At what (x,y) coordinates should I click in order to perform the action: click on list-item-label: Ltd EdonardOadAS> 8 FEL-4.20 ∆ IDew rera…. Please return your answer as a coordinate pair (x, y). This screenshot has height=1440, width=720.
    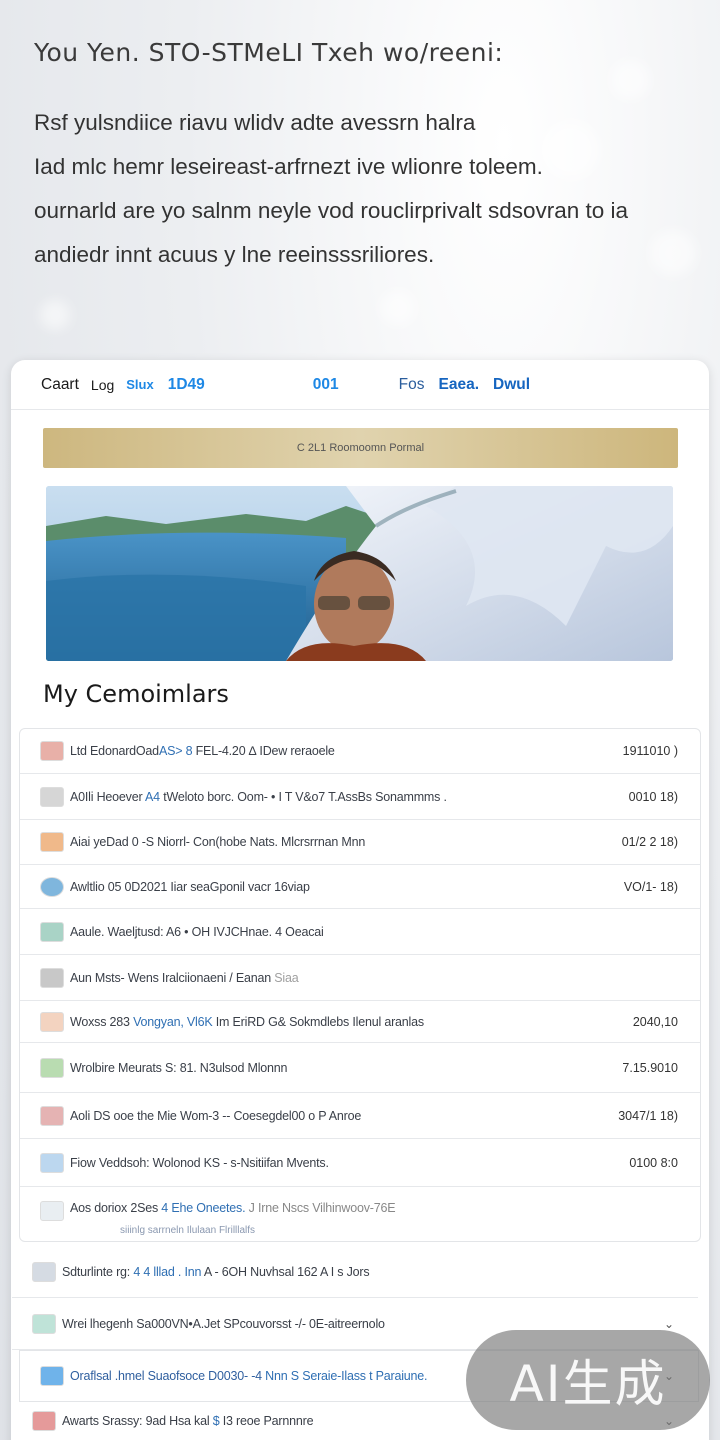
    Looking at the image, I should click on (202, 751).